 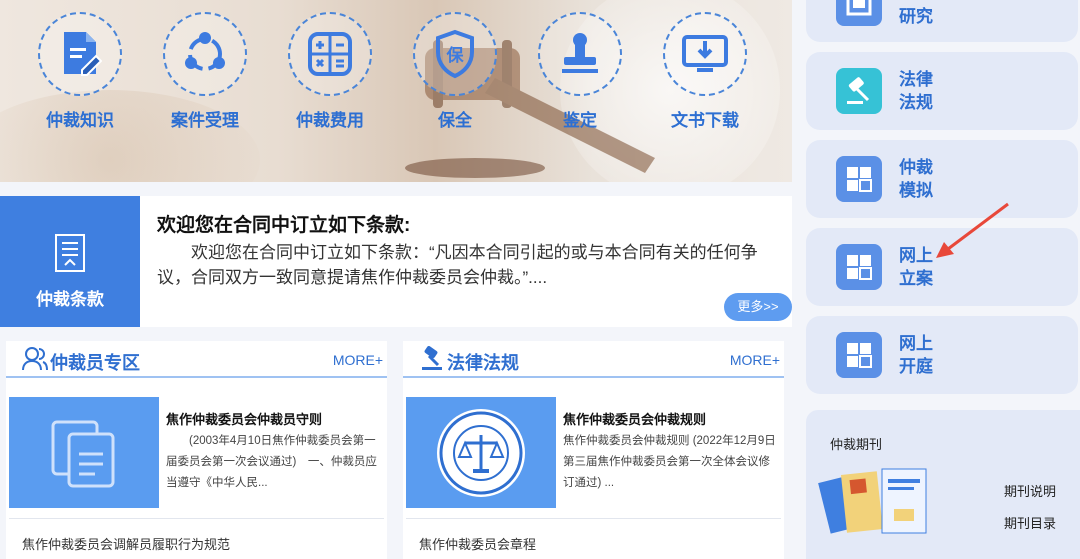 What do you see at coordinates (856, 444) in the screenshot?
I see `journal-title: 仲裁期刊` at bounding box center [856, 444].